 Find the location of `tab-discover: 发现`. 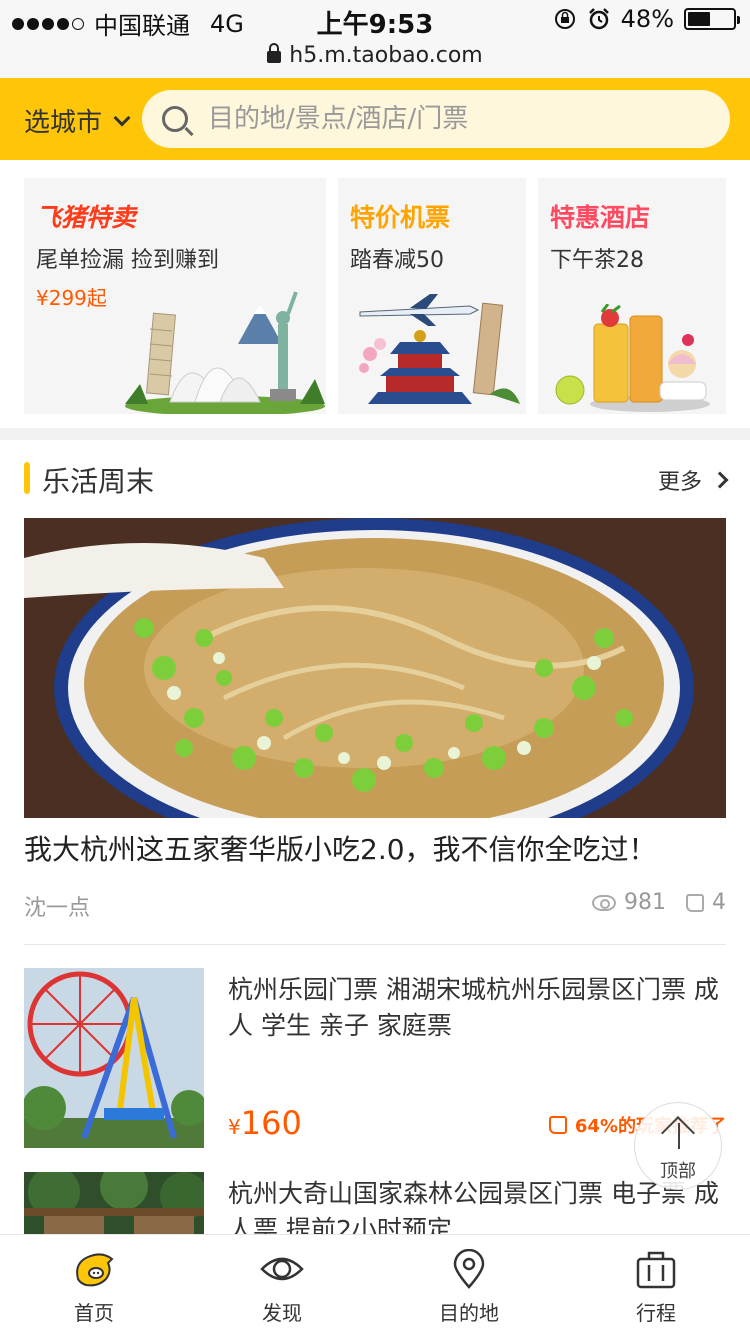

tab-discover: 发现 is located at coordinates (282, 1284).